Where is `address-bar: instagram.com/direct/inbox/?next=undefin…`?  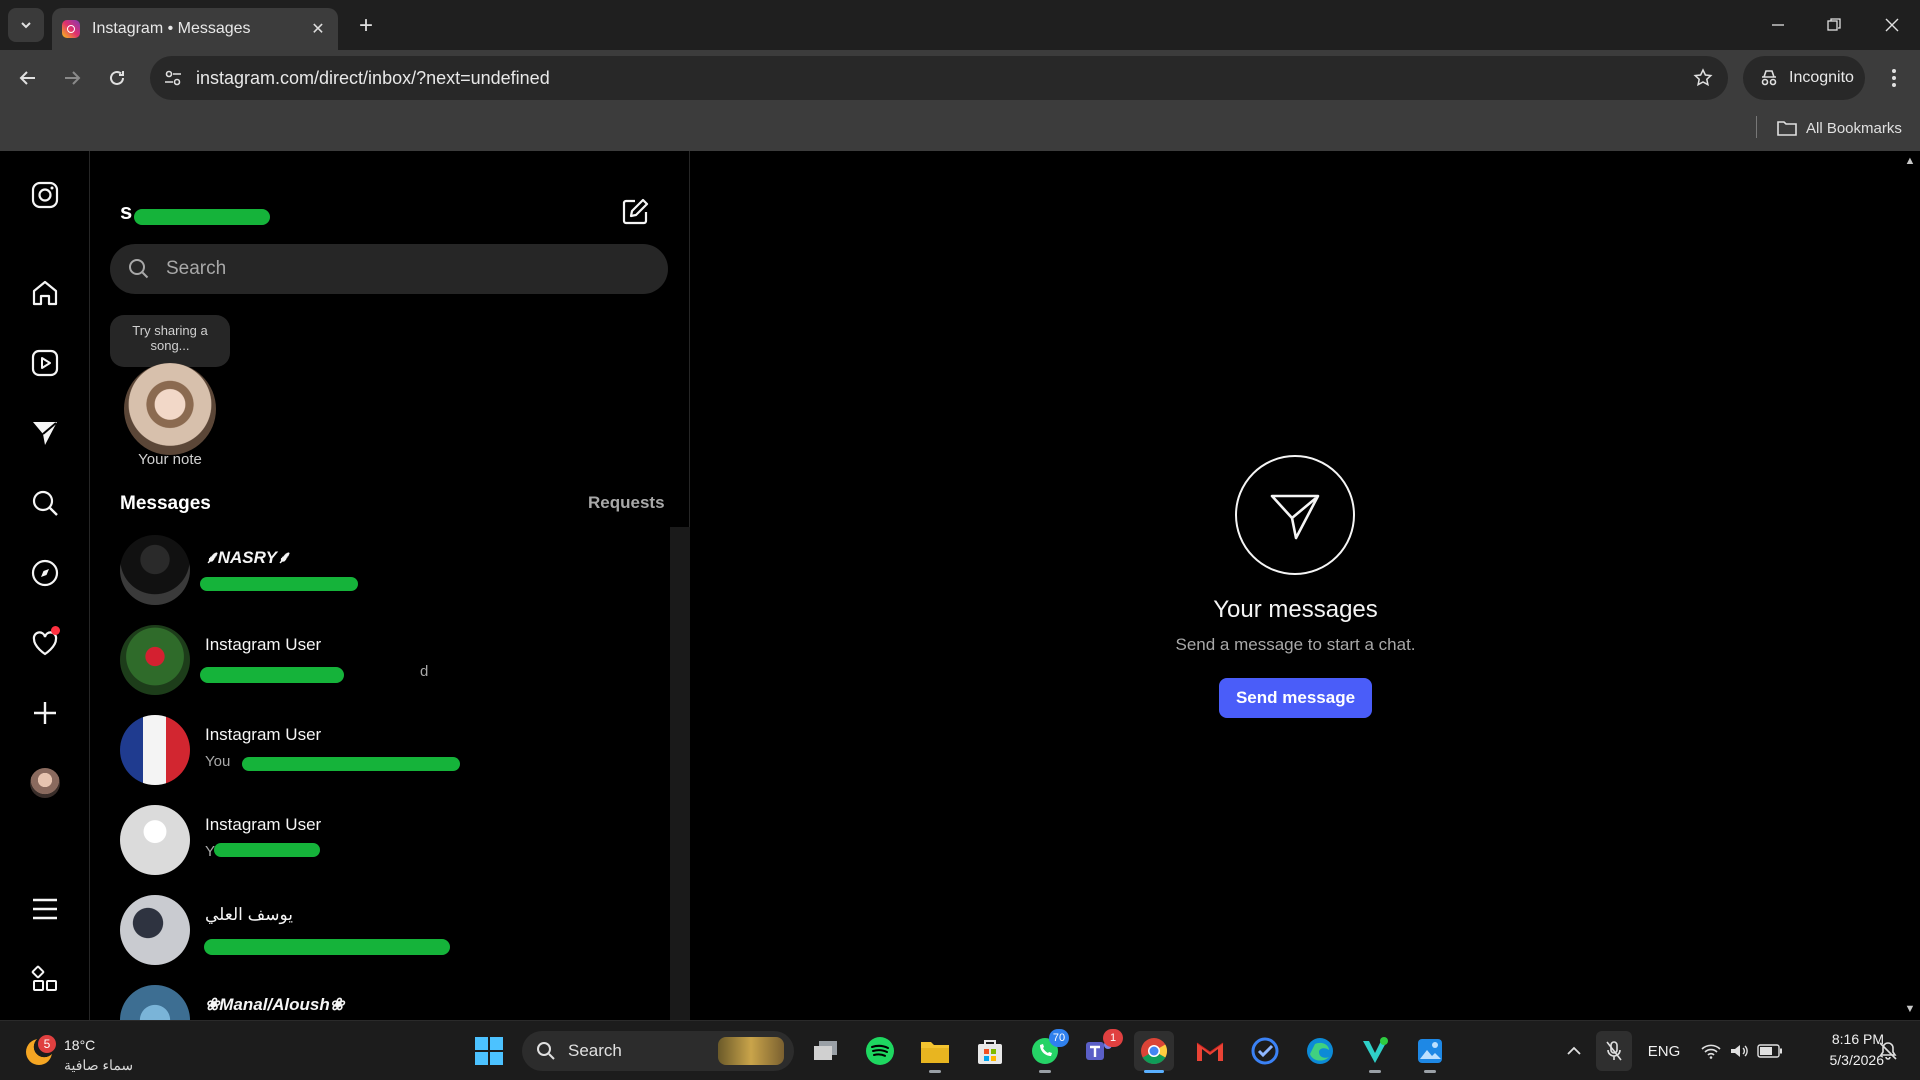
address-bar: instagram.com/direct/inbox/?next=undefin… is located at coordinates (939, 78).